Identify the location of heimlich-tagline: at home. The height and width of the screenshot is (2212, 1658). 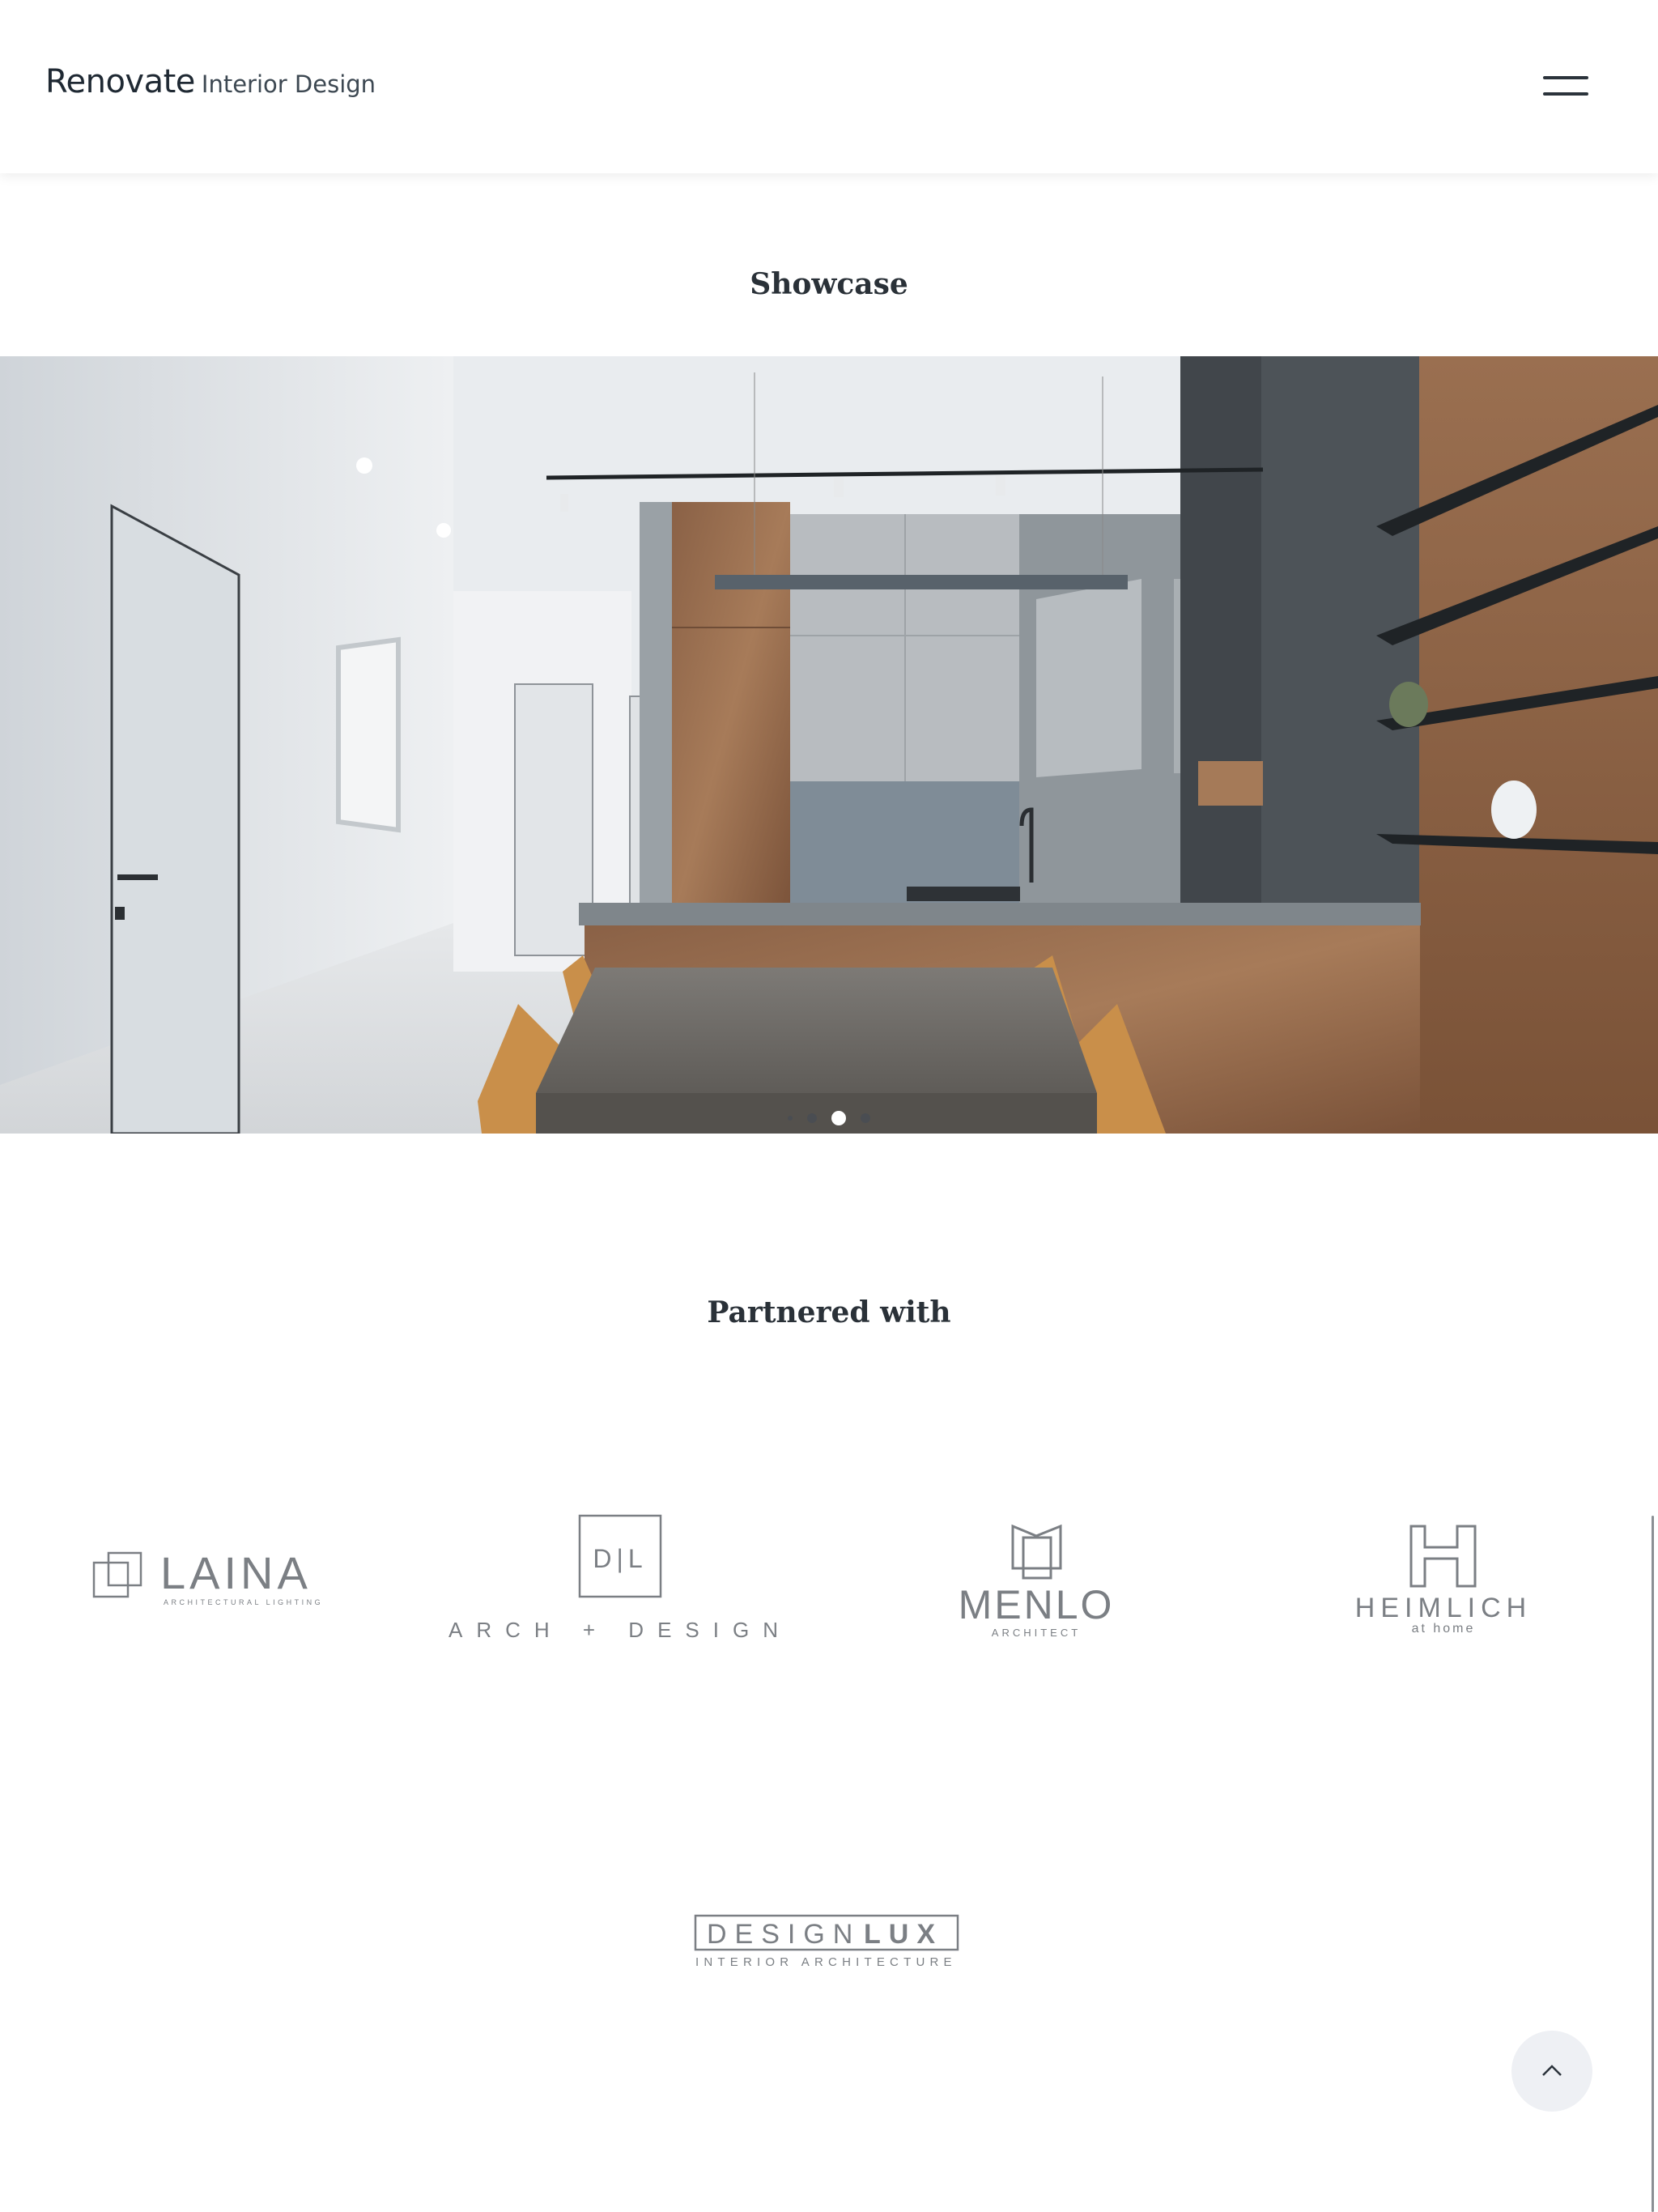
(1444, 1629).